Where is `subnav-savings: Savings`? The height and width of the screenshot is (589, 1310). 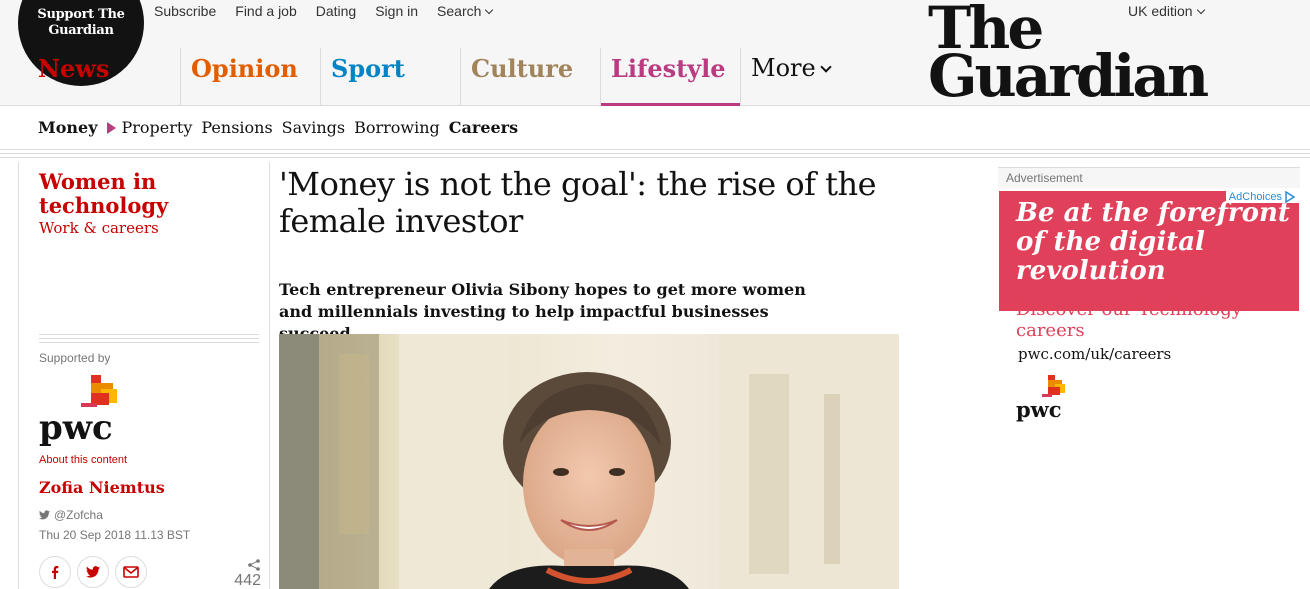
subnav-savings: Savings is located at coordinates (313, 127).